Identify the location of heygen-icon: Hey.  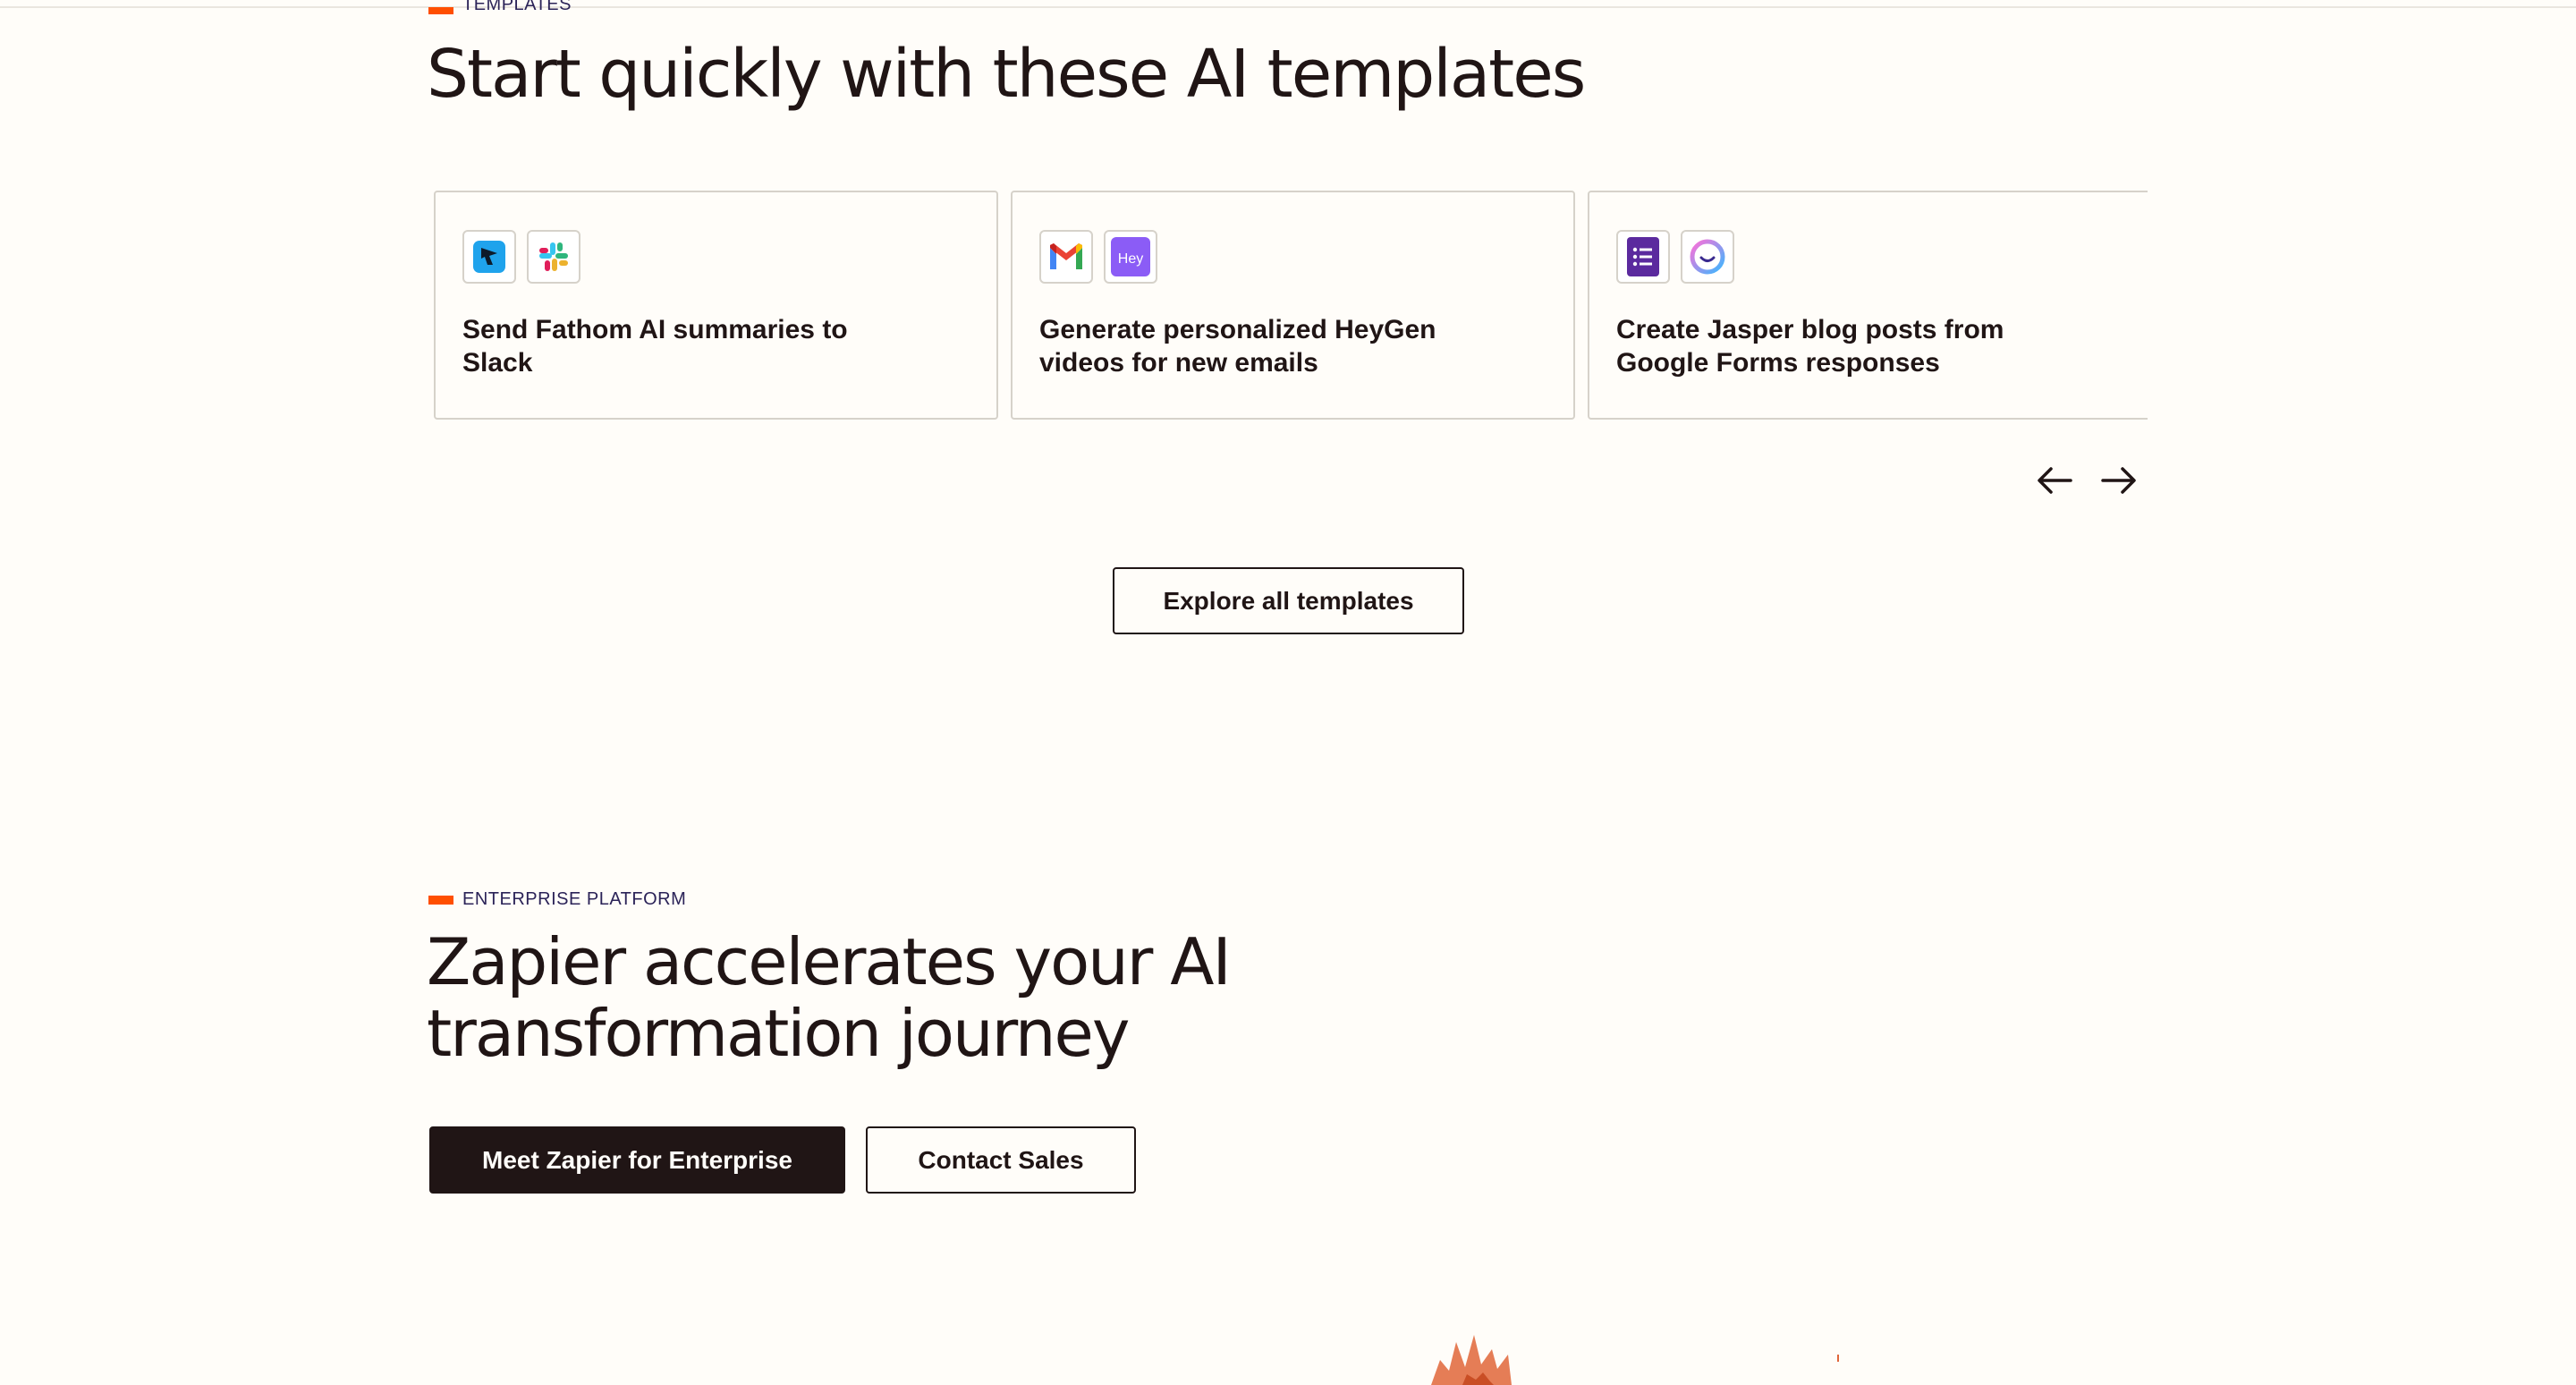
(1130, 257).